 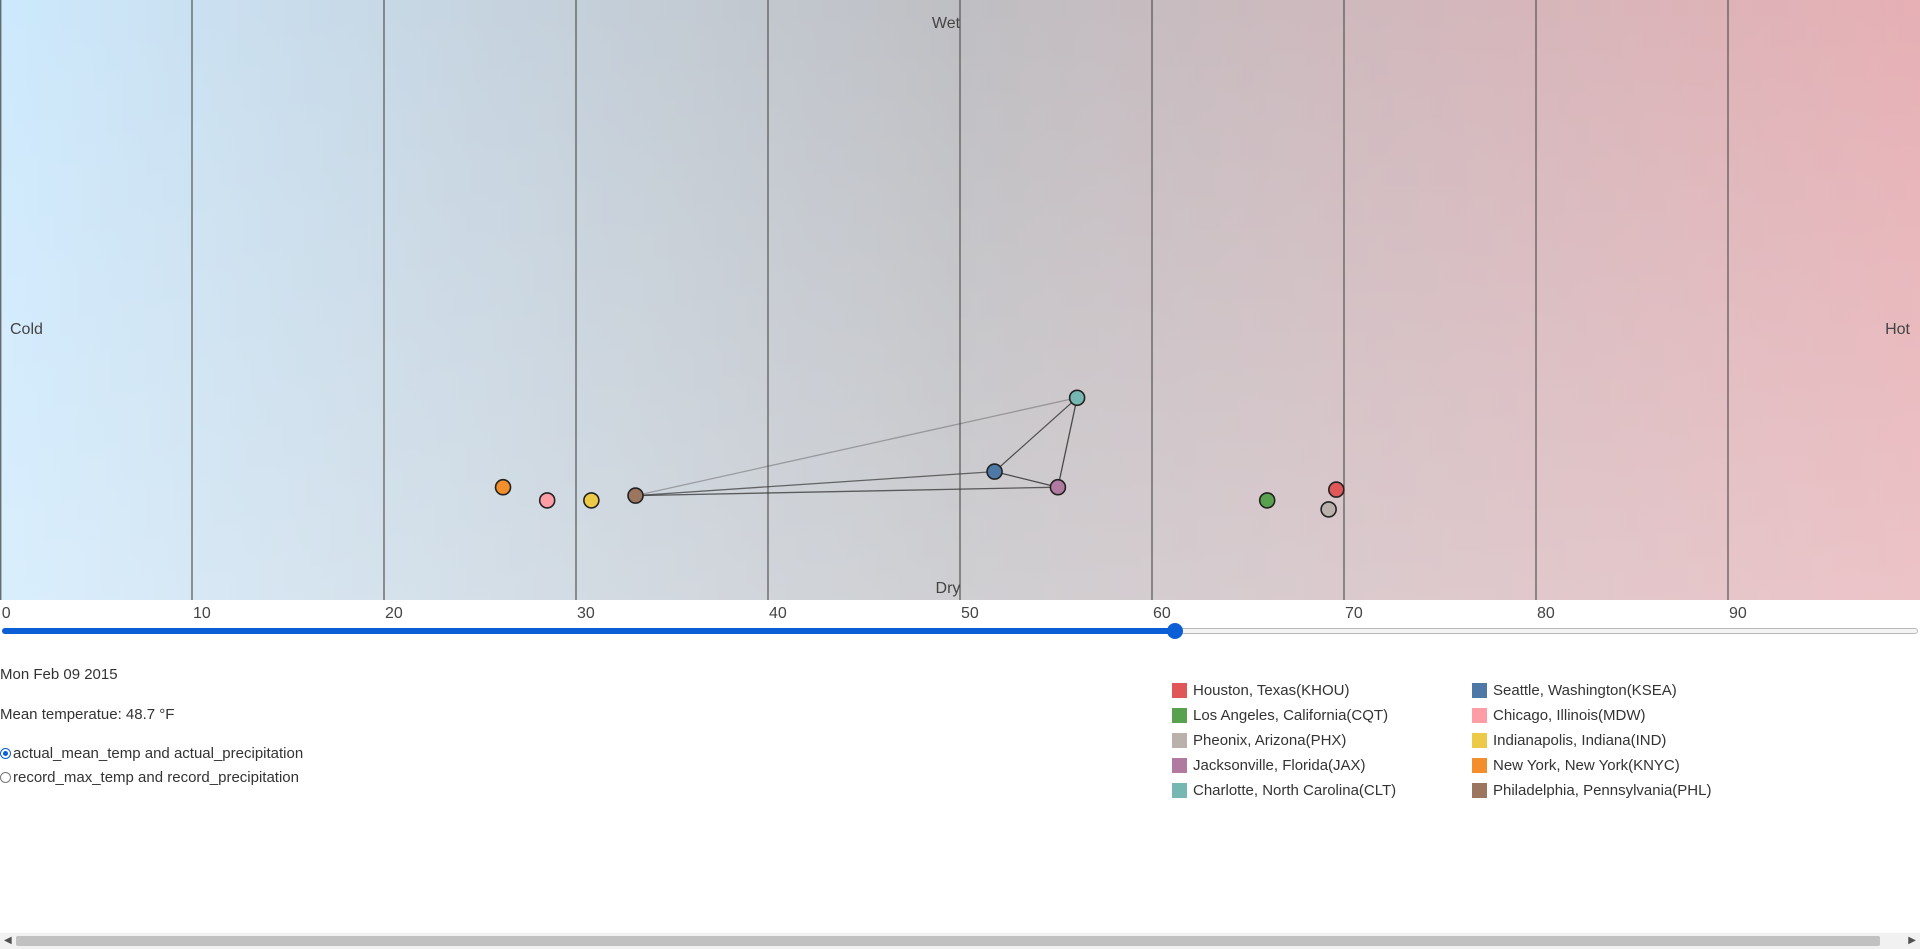 I want to click on horizontal-scrollbar: ◀ ▶, so click(x=960, y=941).